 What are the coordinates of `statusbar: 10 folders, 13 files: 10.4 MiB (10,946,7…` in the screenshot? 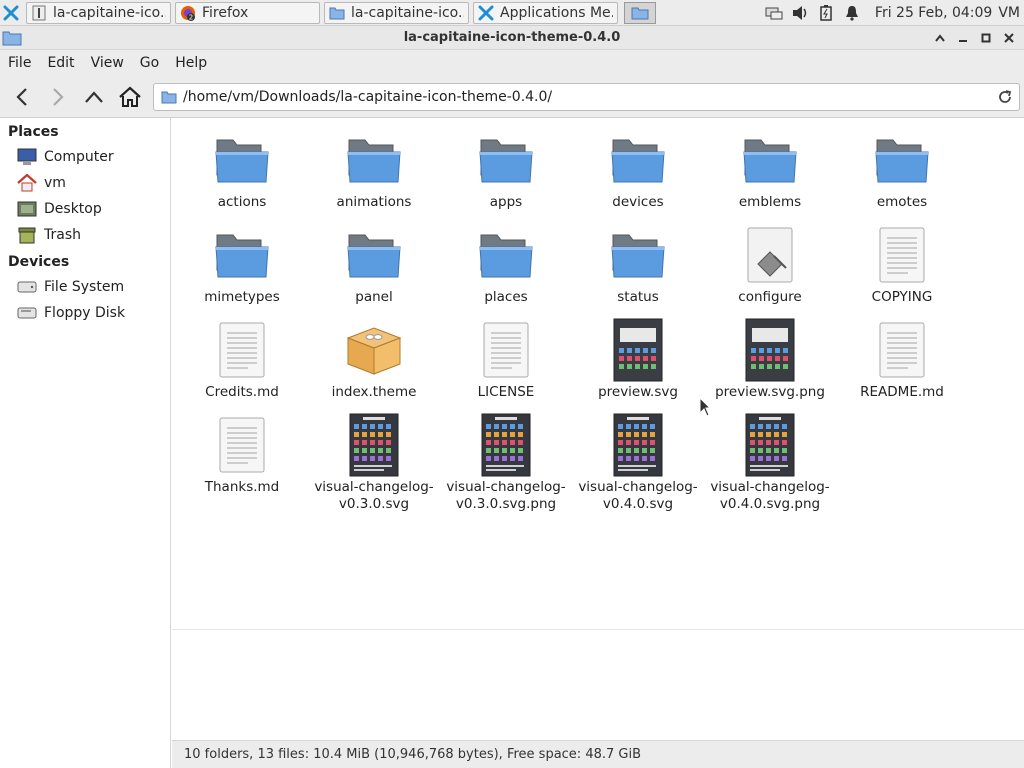 It's located at (598, 754).